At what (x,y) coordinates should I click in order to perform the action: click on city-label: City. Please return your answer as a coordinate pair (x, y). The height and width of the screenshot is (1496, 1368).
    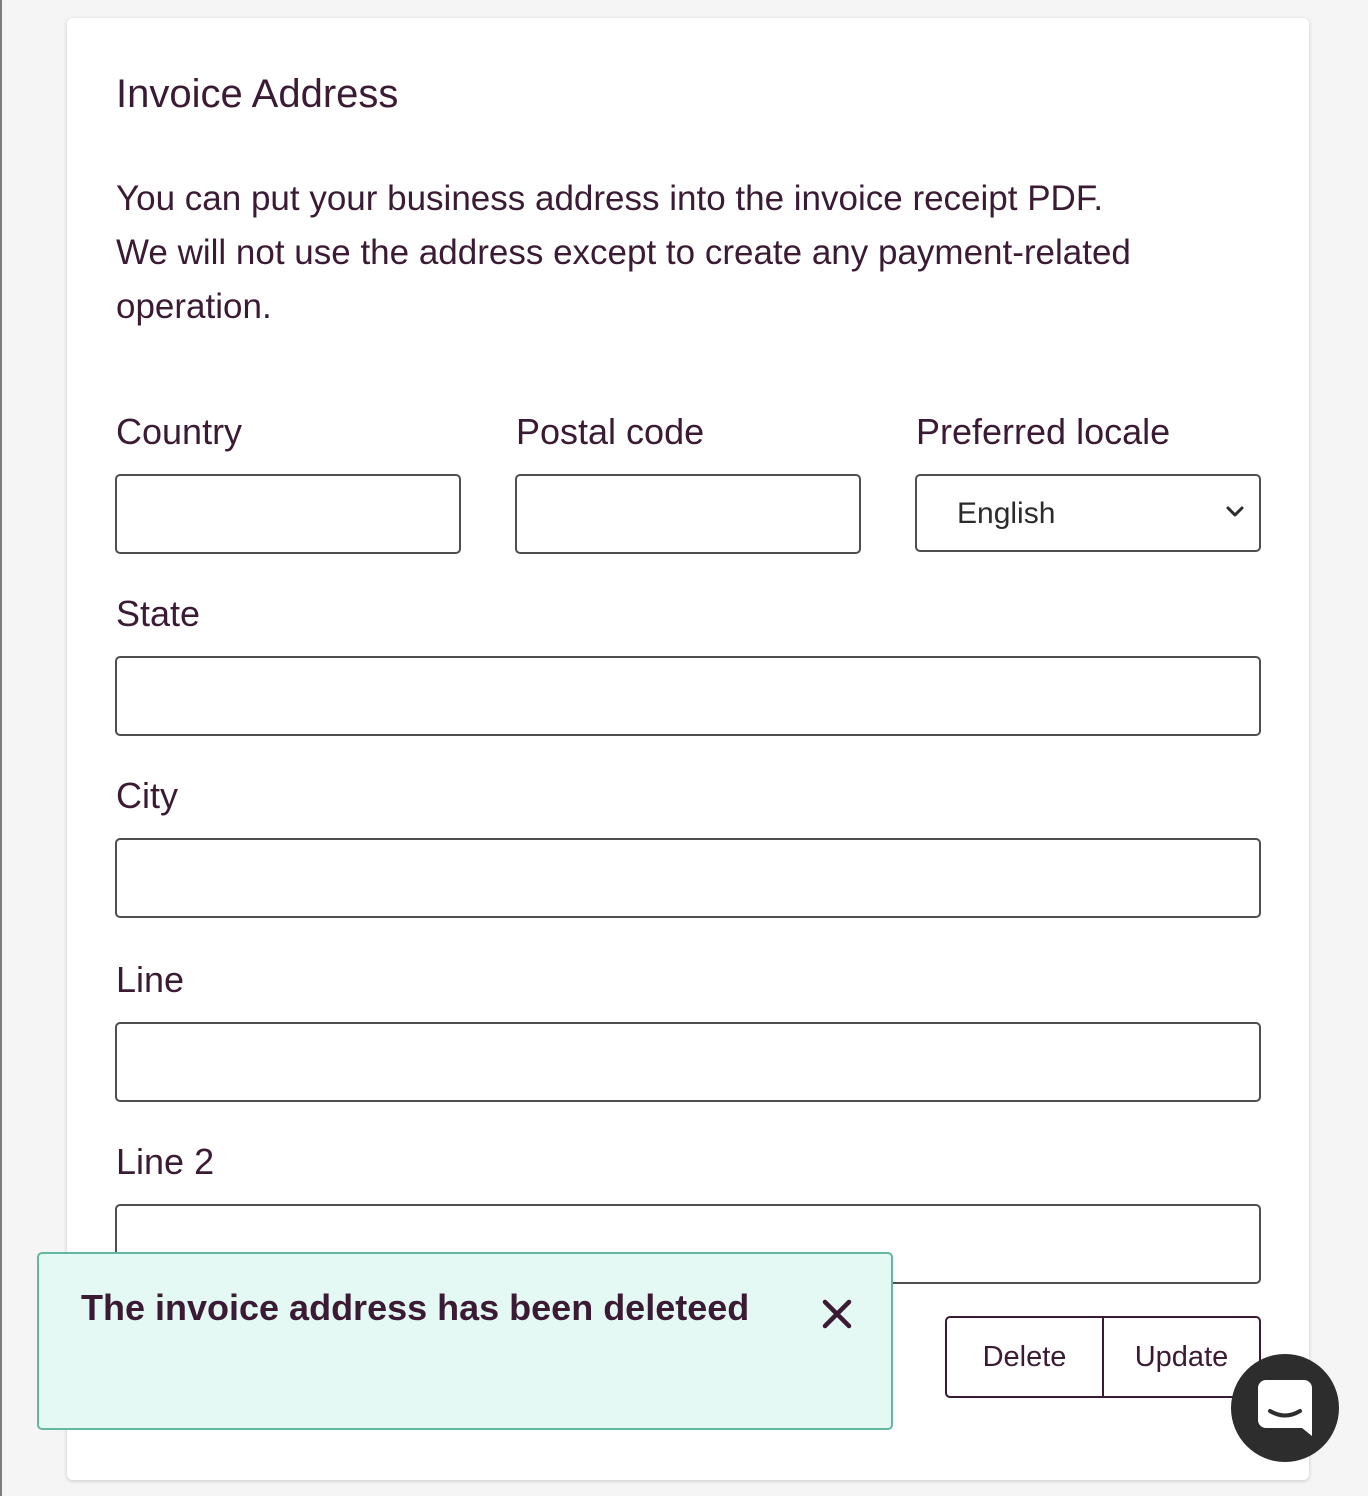
    Looking at the image, I should click on (147, 795).